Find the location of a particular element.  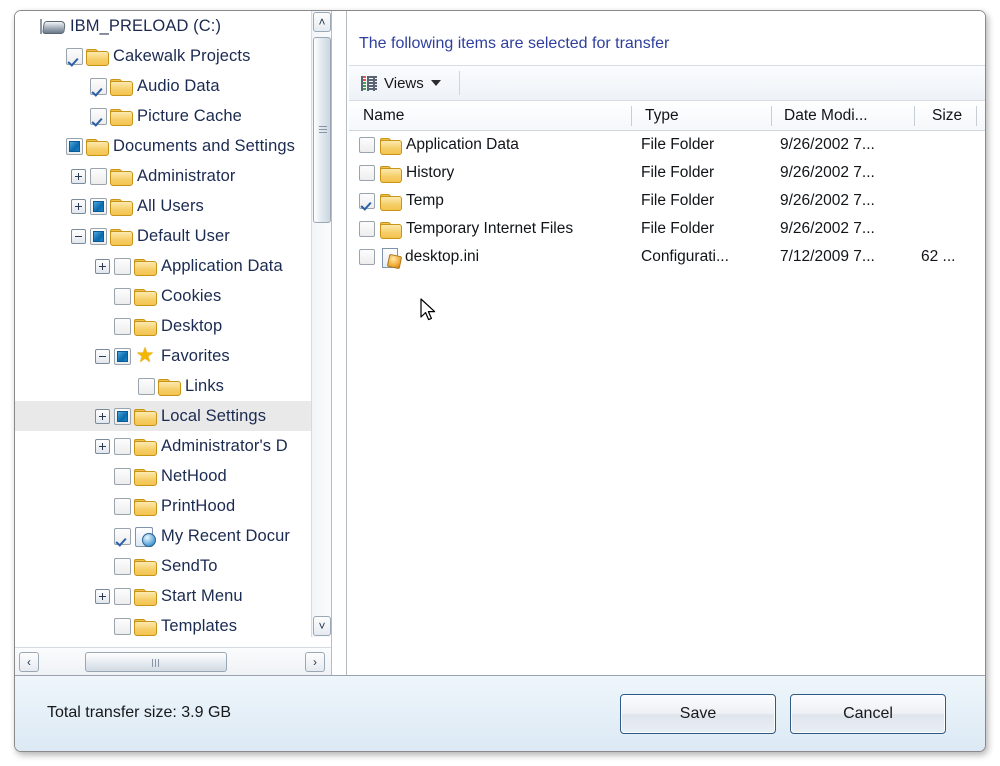

vertical-scroll-thumb is located at coordinates (322, 130).